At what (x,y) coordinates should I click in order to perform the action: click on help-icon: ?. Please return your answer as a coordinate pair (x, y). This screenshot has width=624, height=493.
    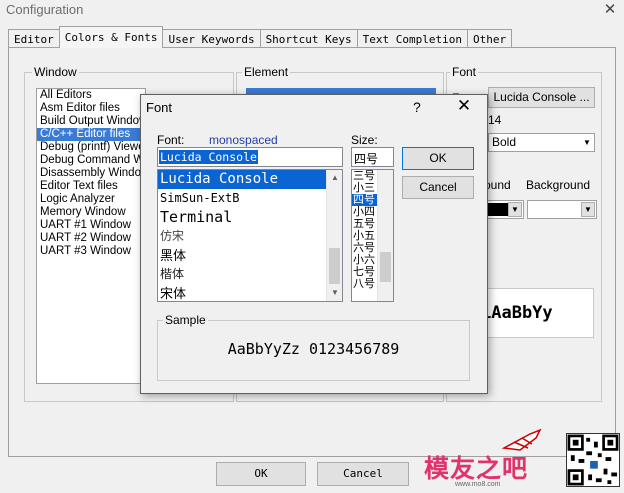
    Looking at the image, I should click on (417, 107).